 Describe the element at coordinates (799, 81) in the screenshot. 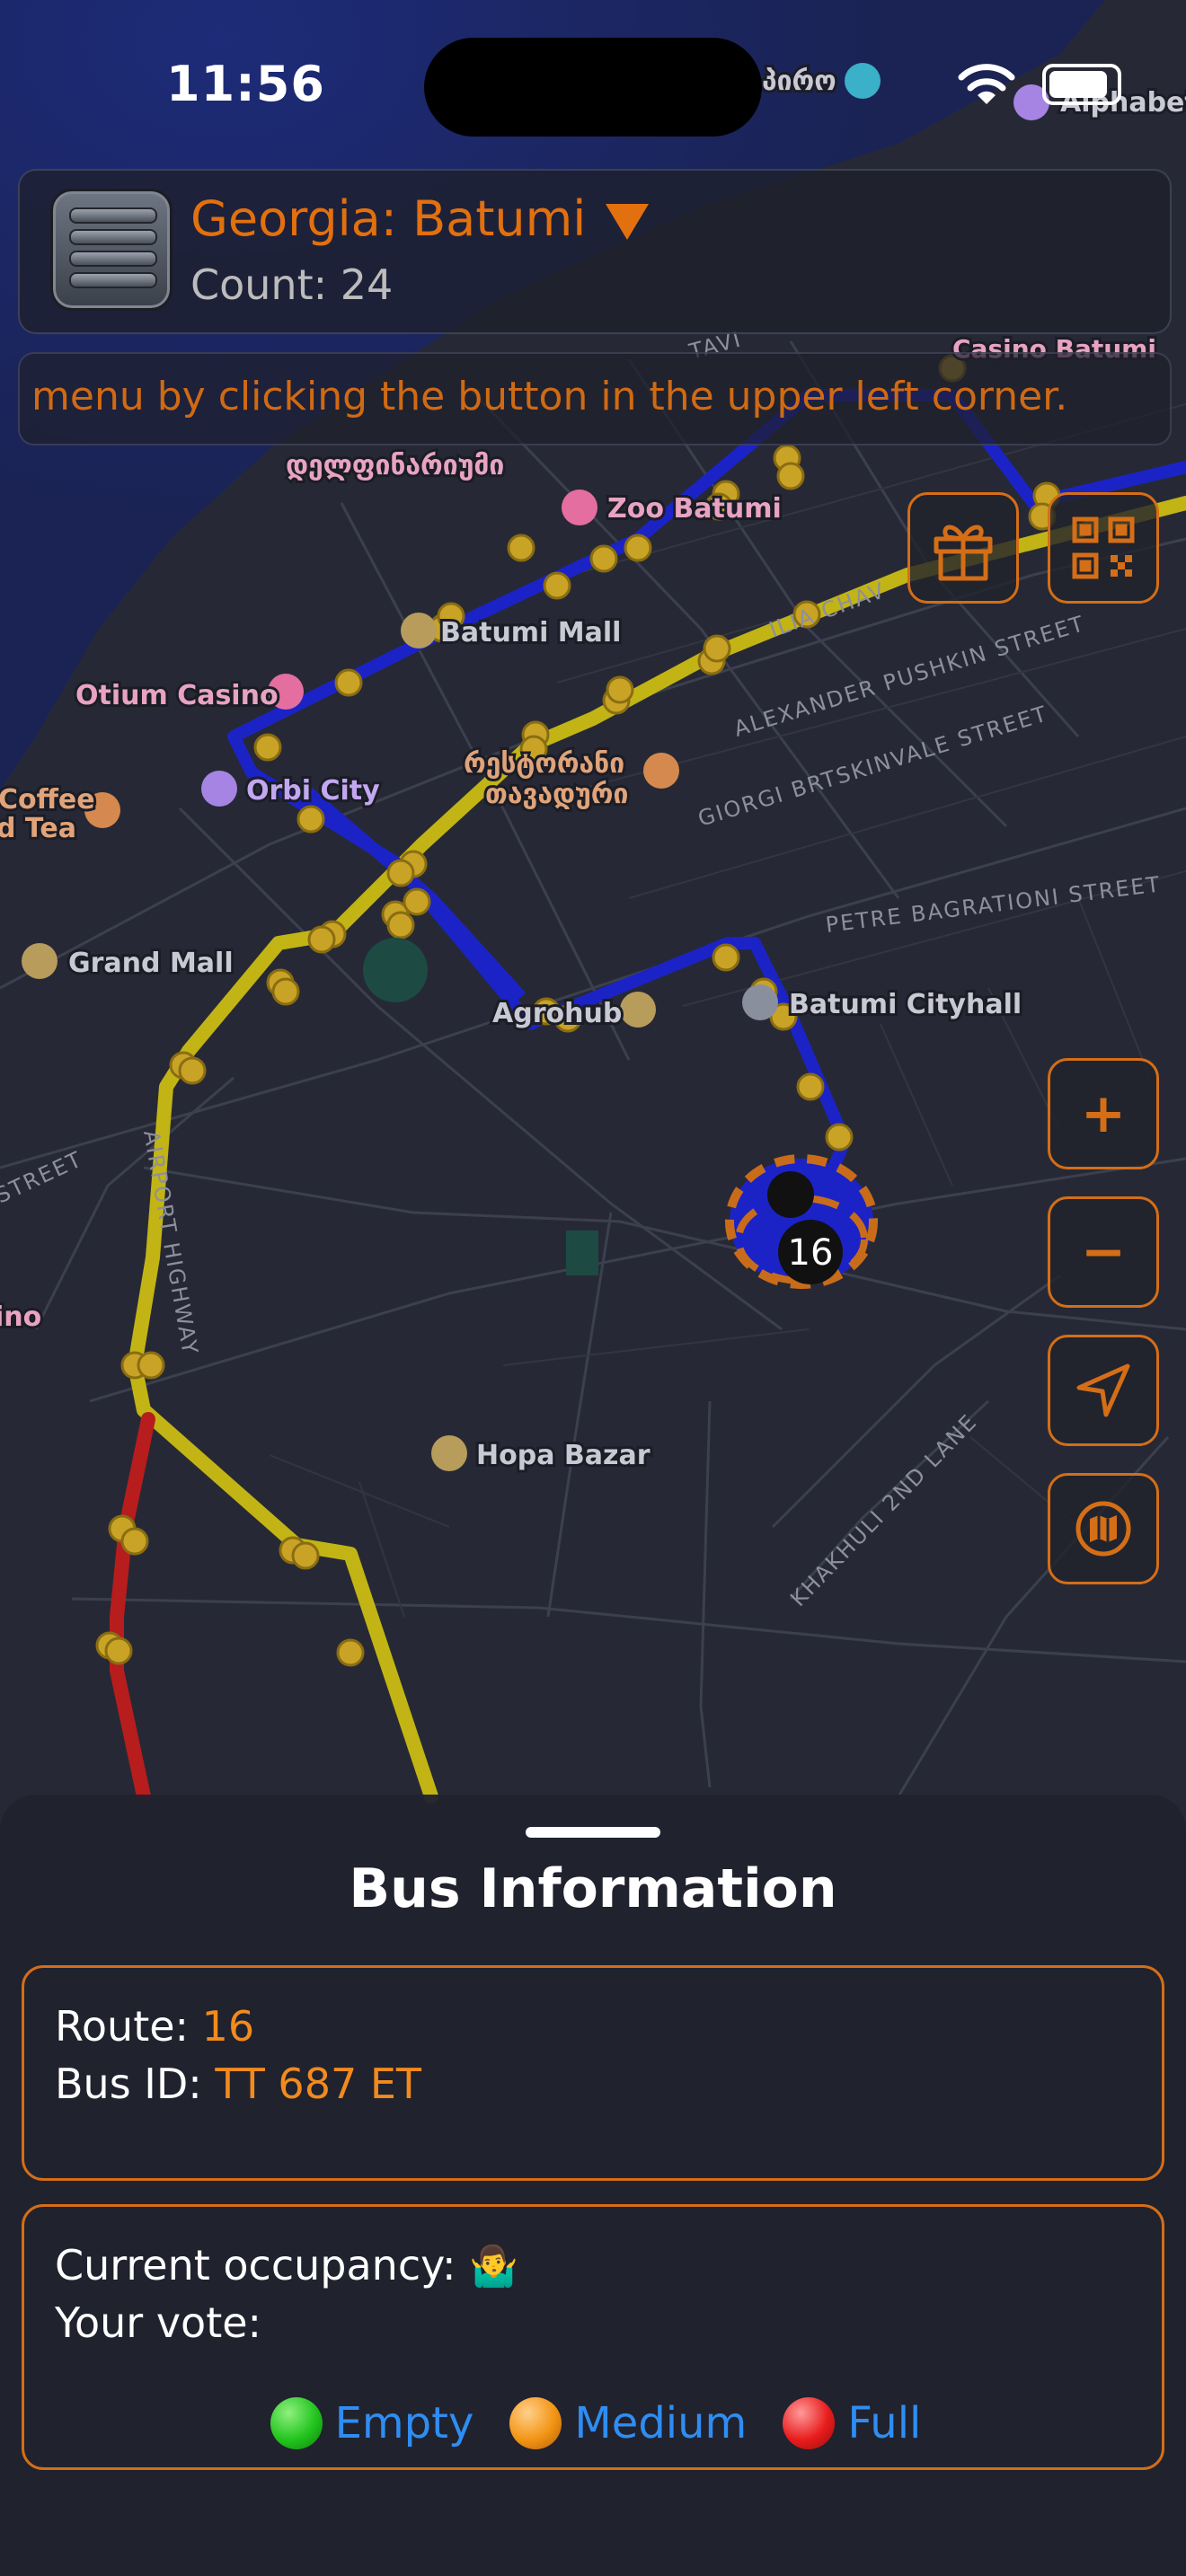

I see `label-piro: პირო` at that location.